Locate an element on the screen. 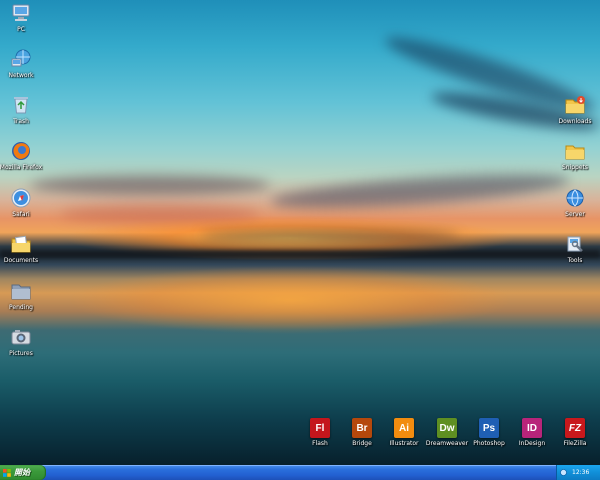 The image size is (600, 480). photoshop-icon: Ps is located at coordinates (489, 428).